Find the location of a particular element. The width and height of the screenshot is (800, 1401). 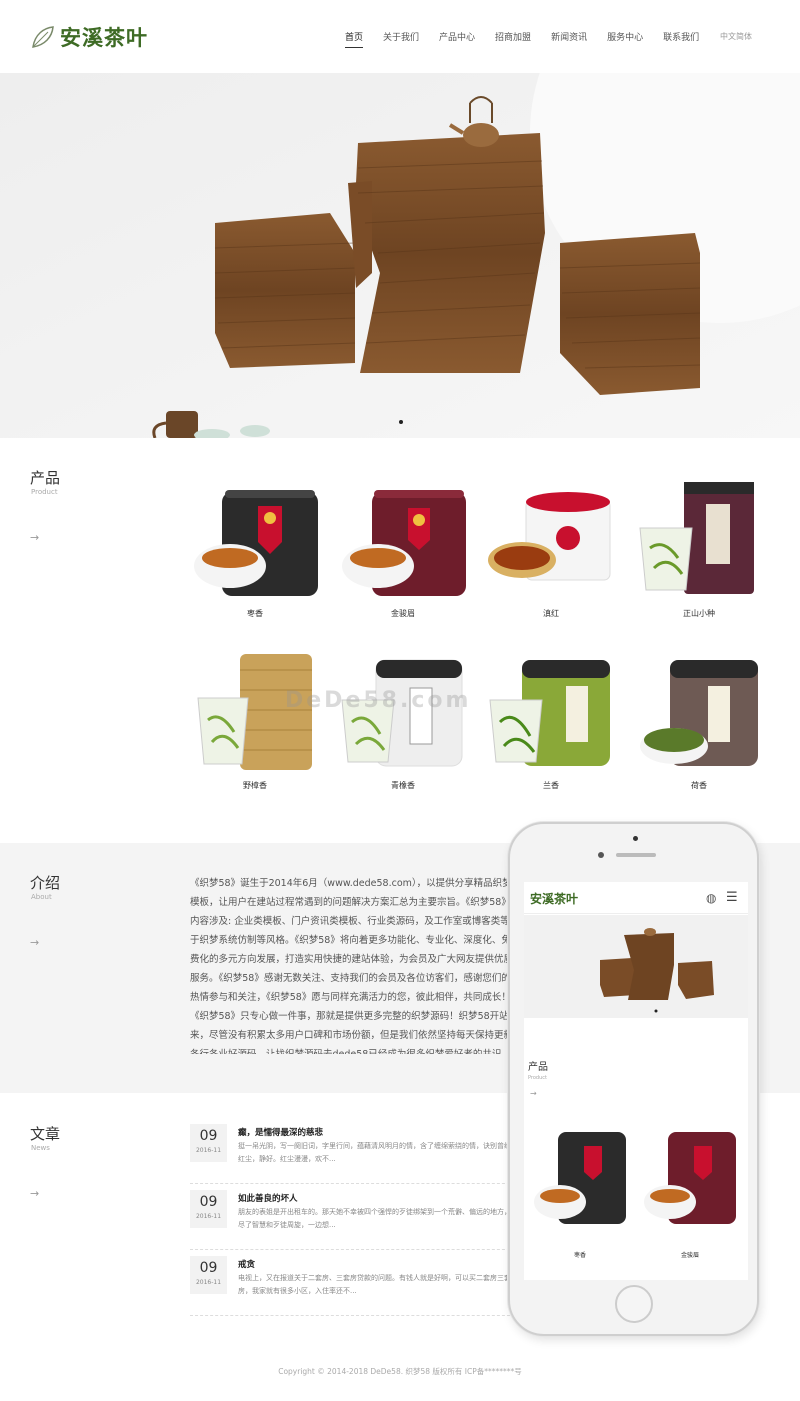

phone-sensor is located at coordinates (601, 855).